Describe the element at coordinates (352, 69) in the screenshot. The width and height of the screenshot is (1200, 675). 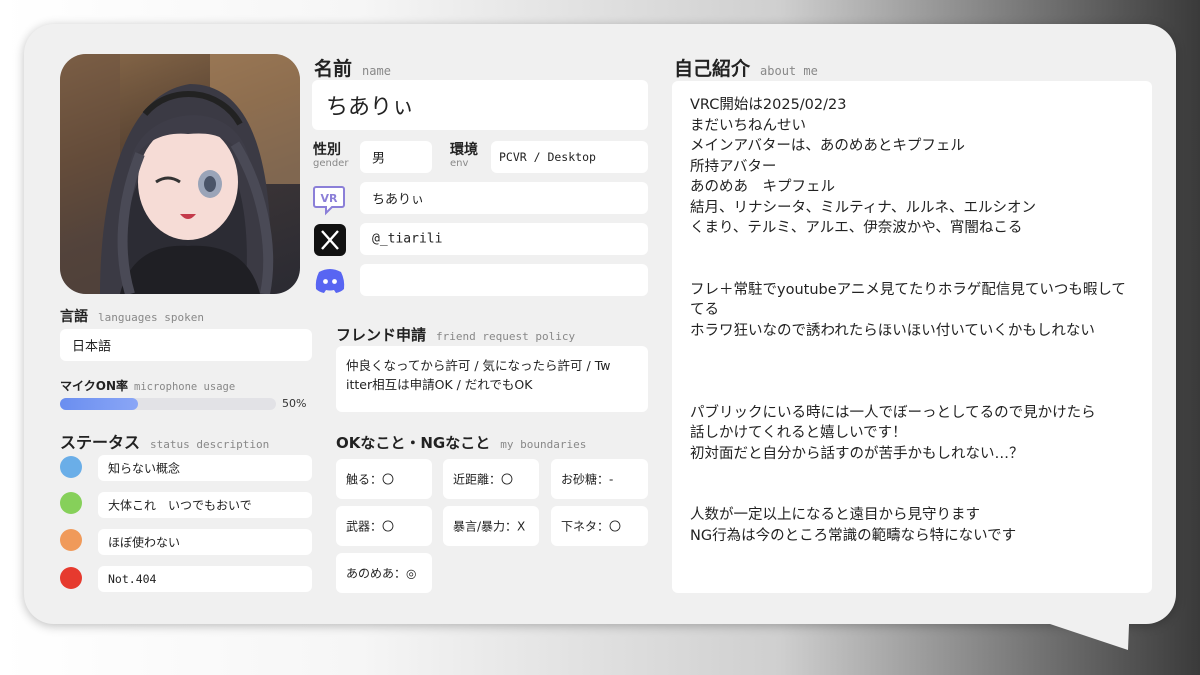
I see `name-heading: 名前 name` at that location.